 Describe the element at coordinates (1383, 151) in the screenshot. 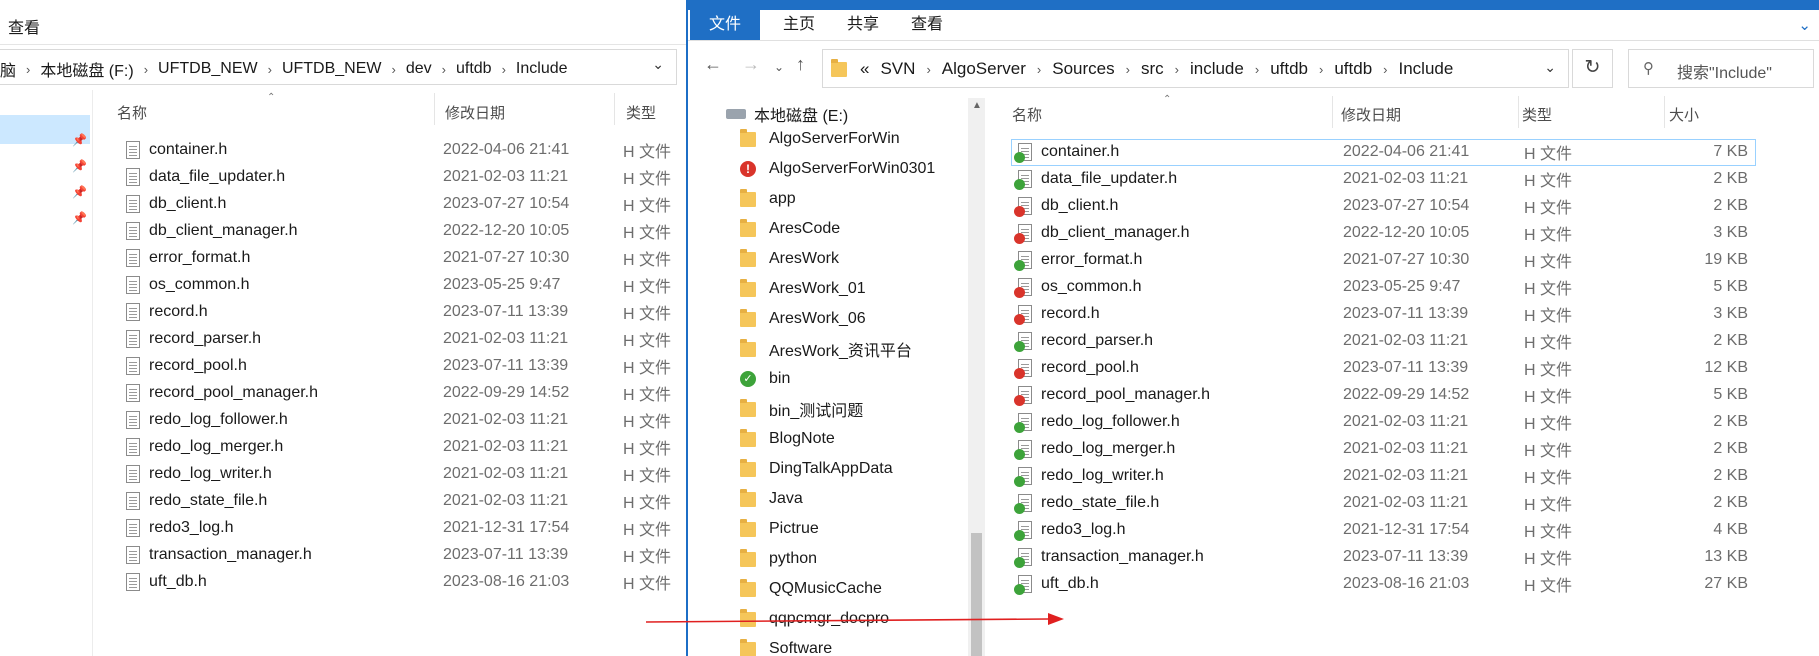

I see `file-row: container.h 2022-04-06 21:41 H 文件 7 KB` at that location.